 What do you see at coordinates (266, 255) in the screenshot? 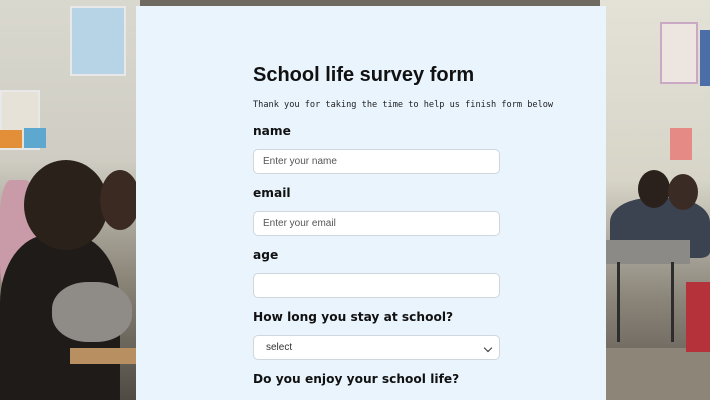
I see `age-label: age` at bounding box center [266, 255].